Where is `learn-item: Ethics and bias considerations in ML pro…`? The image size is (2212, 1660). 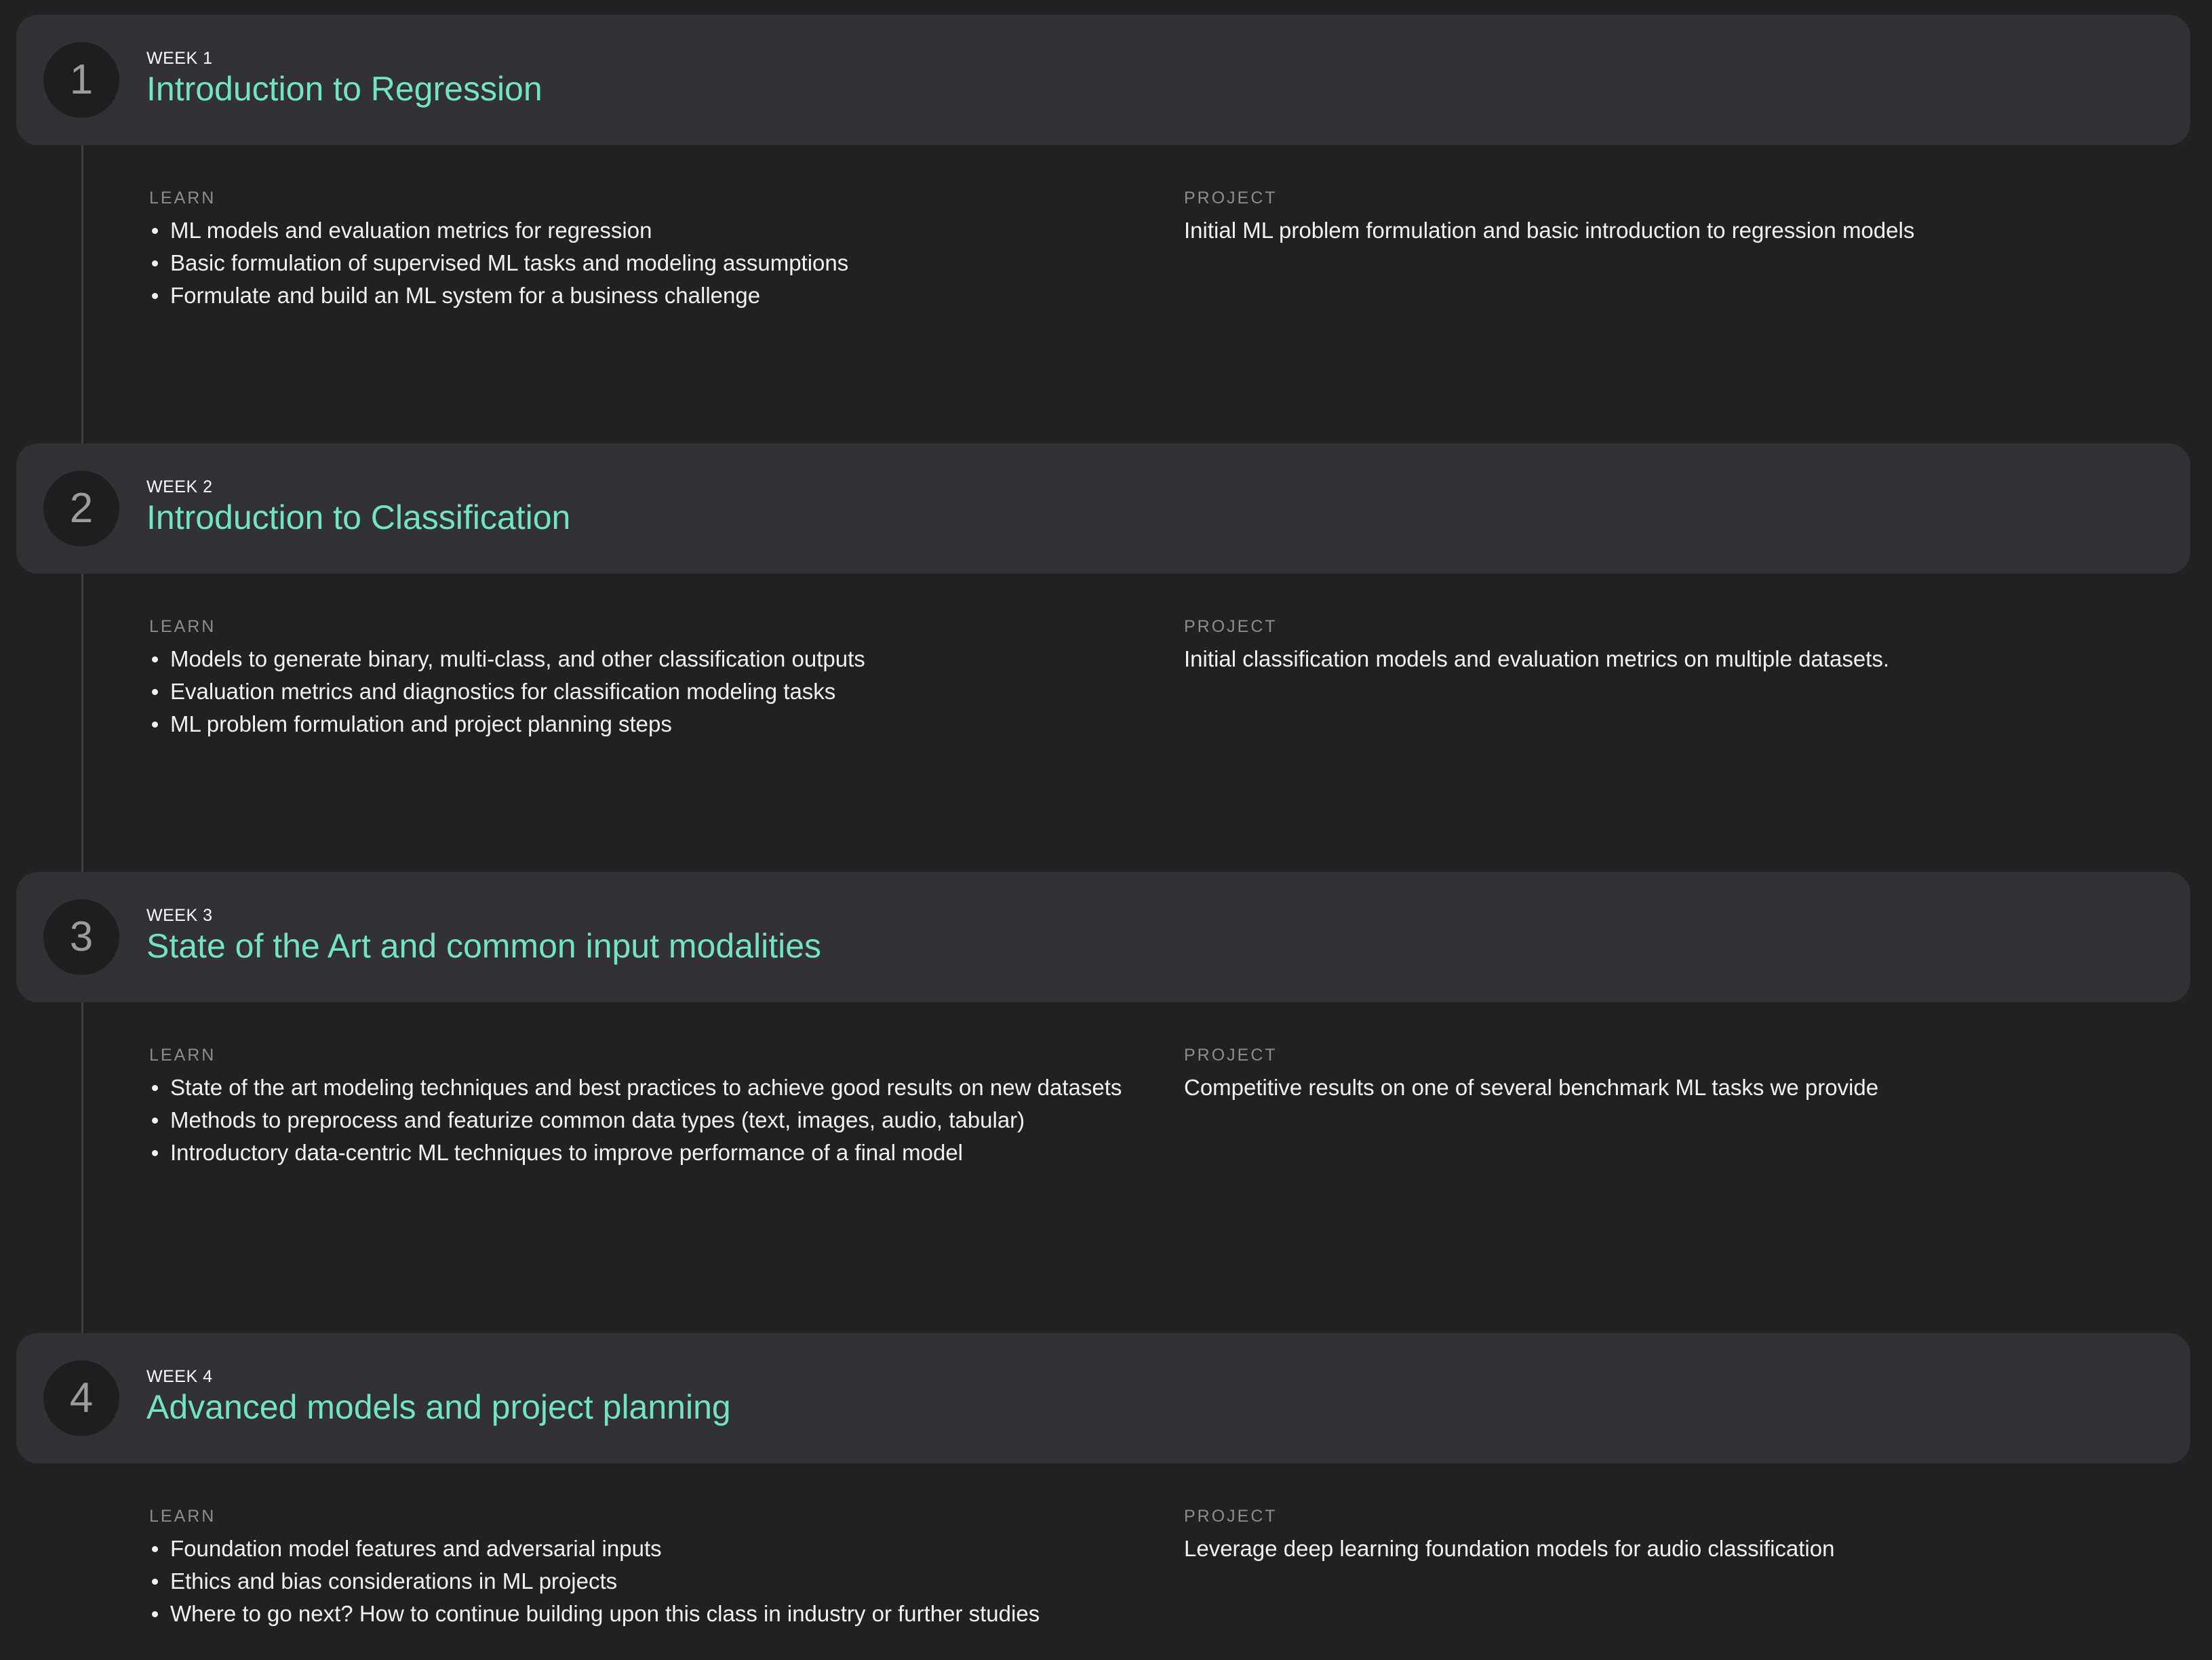 learn-item: Ethics and bias considerations in ML pro… is located at coordinates (641, 1581).